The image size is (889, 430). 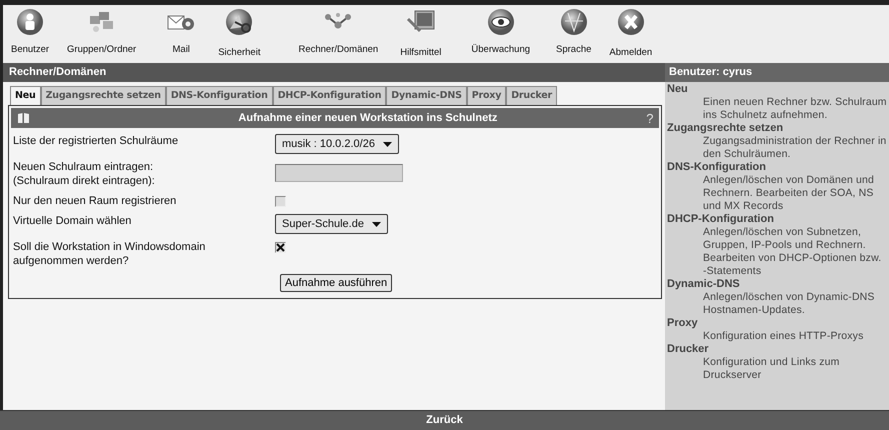 I want to click on field-label: Neuen Schulraum eintragen: (Schulraum direkt eintragen):, so click(x=84, y=174).